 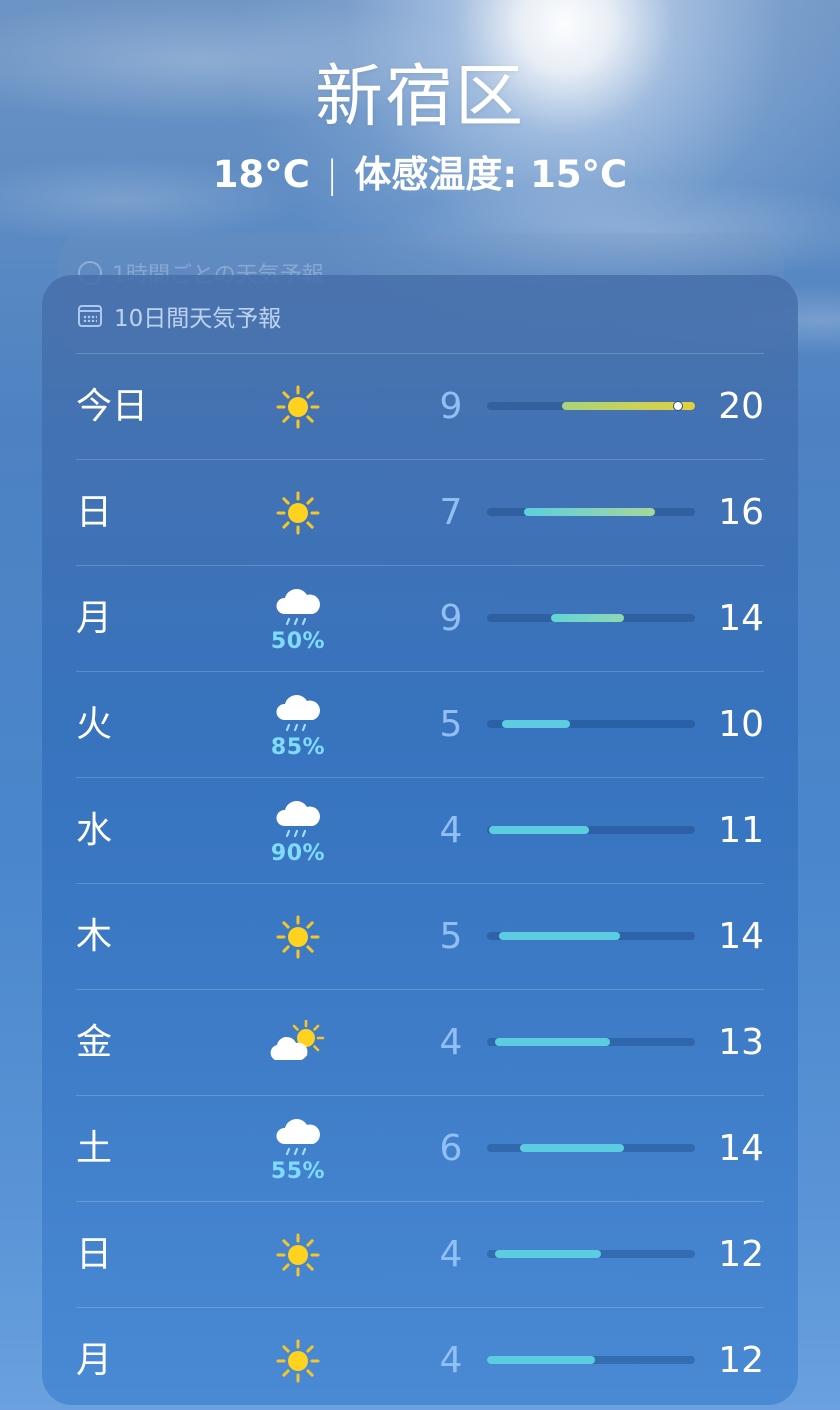 I want to click on high-temperature: 13, so click(x=741, y=1042).